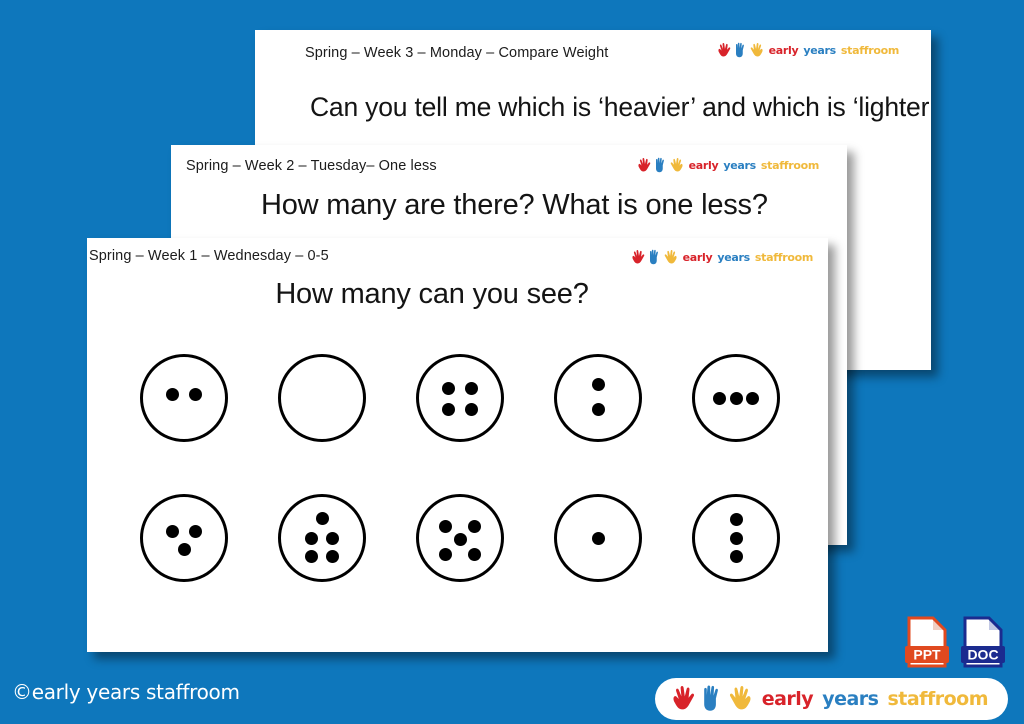 The height and width of the screenshot is (724, 1024). What do you see at coordinates (927, 642) in the screenshot?
I see `ppt-file-icon: PPT` at bounding box center [927, 642].